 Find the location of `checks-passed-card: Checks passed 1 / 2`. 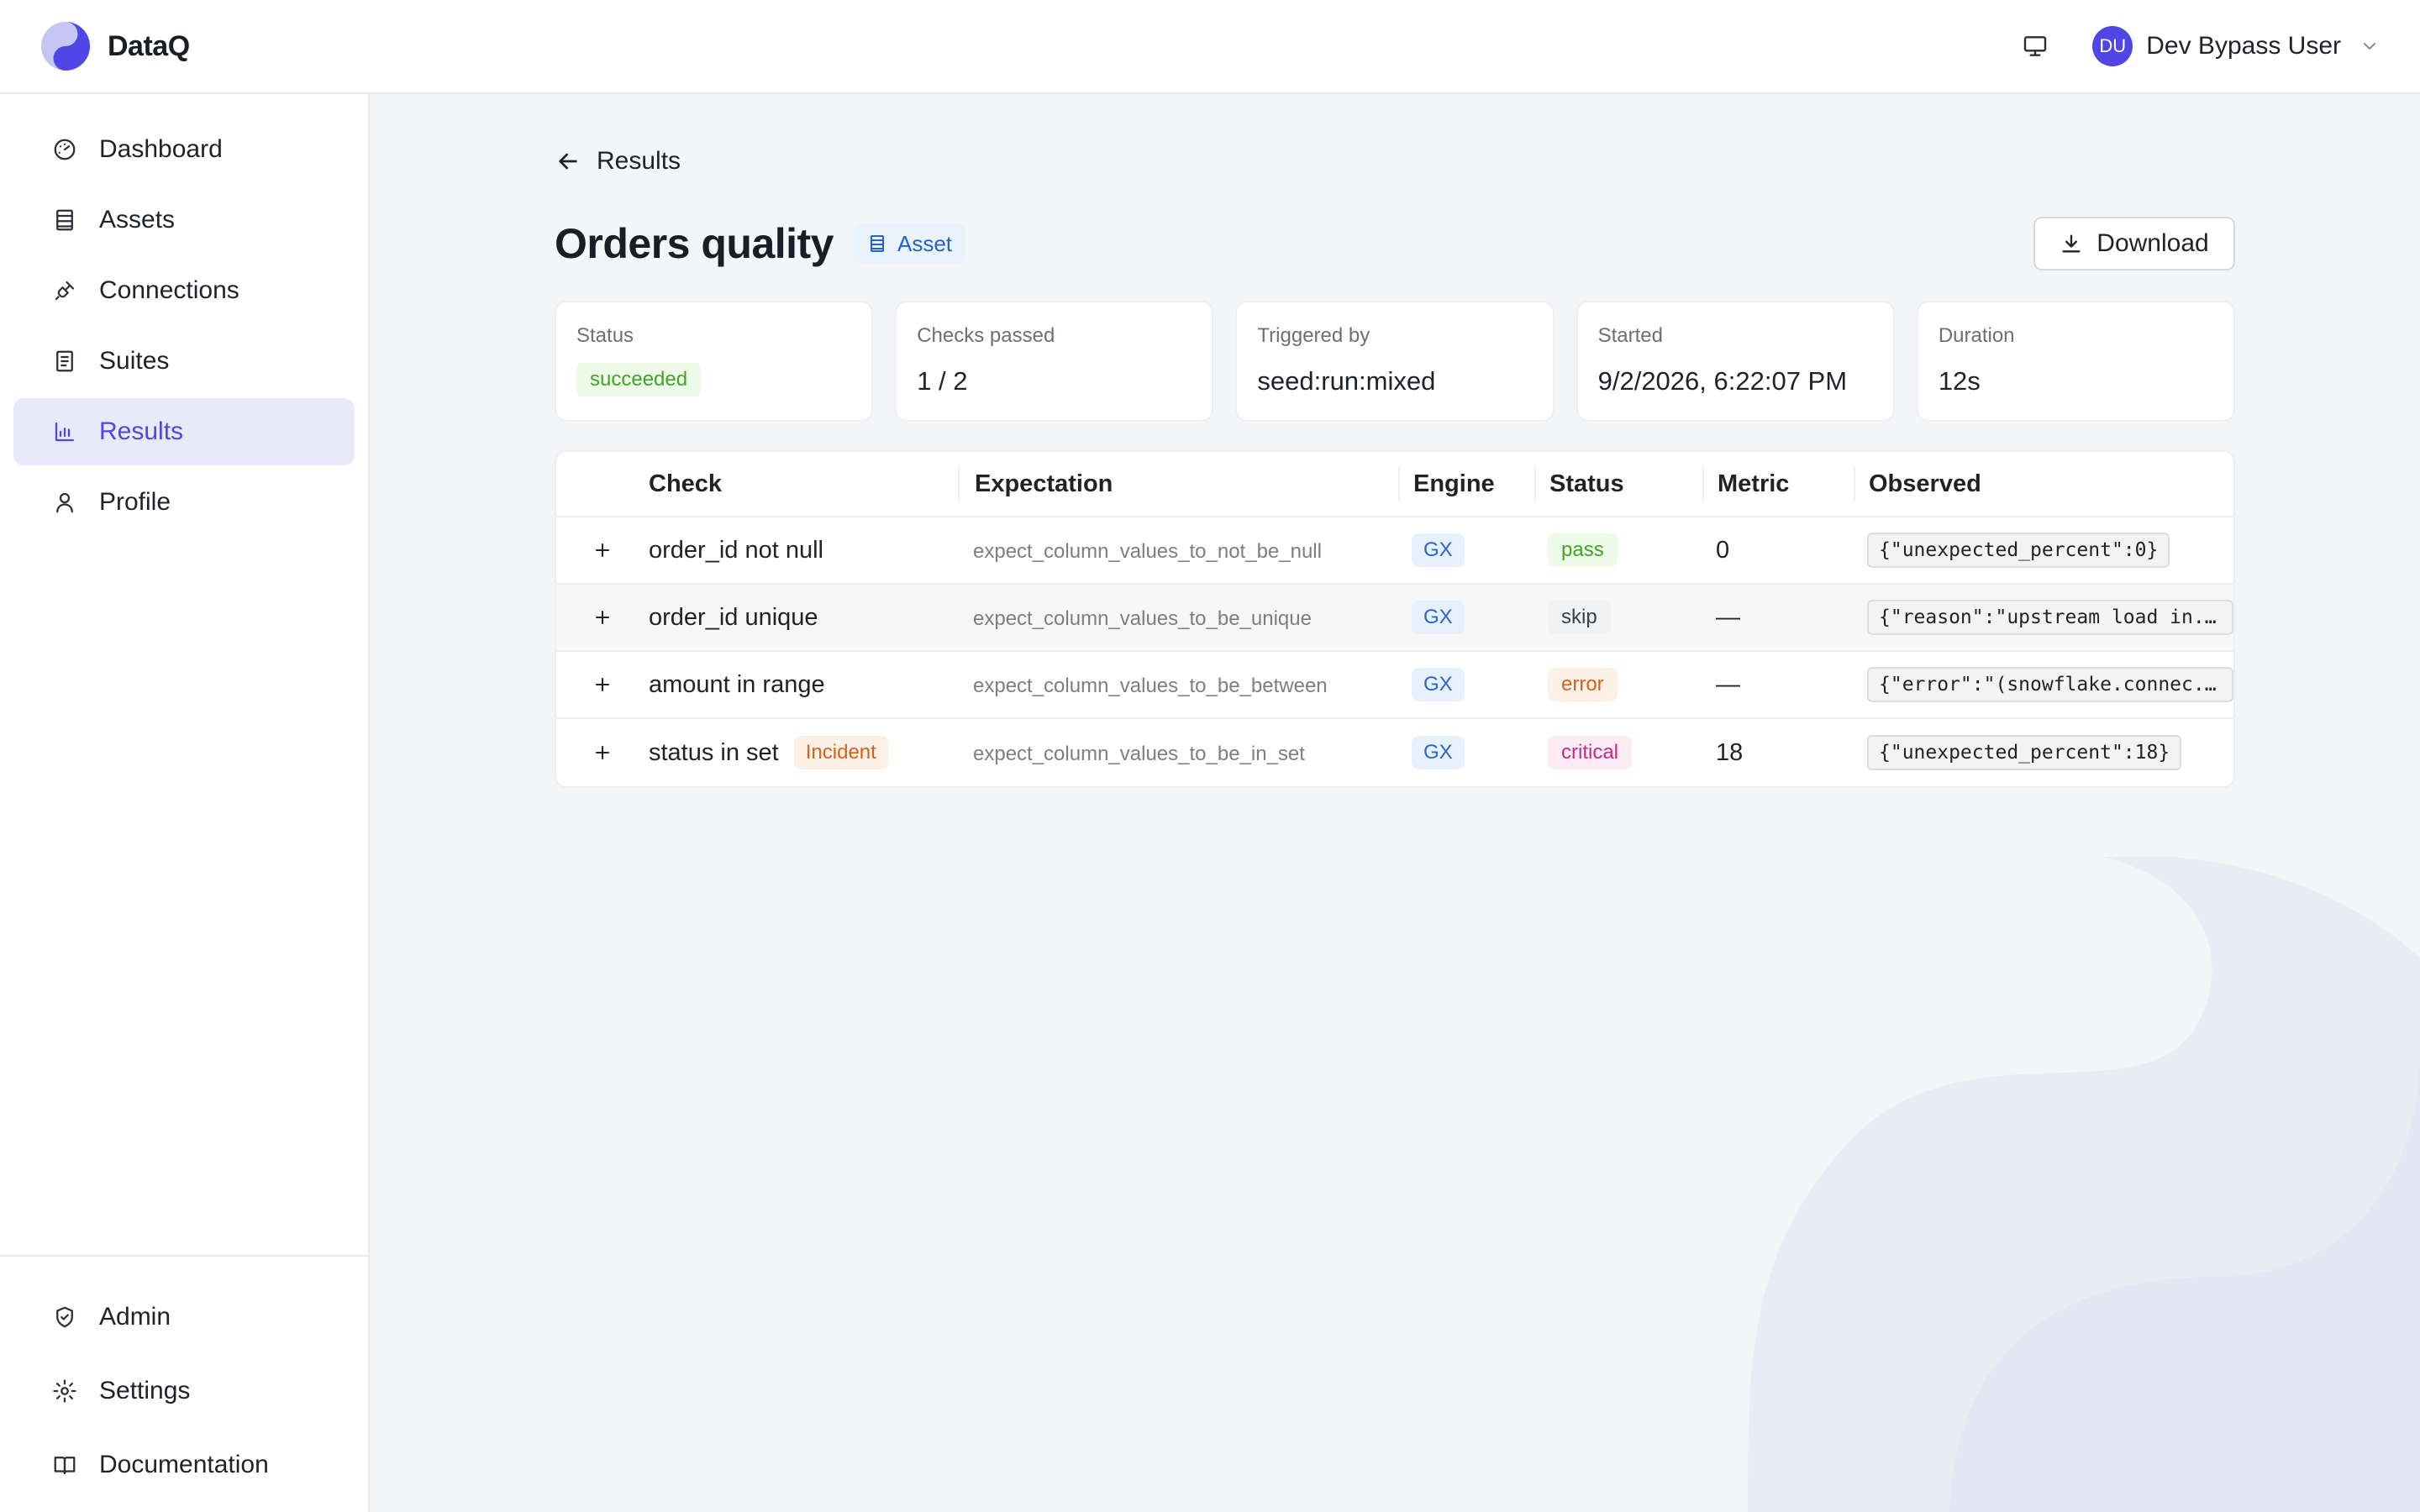

checks-passed-card: Checks passed 1 / 2 is located at coordinates (1054, 361).